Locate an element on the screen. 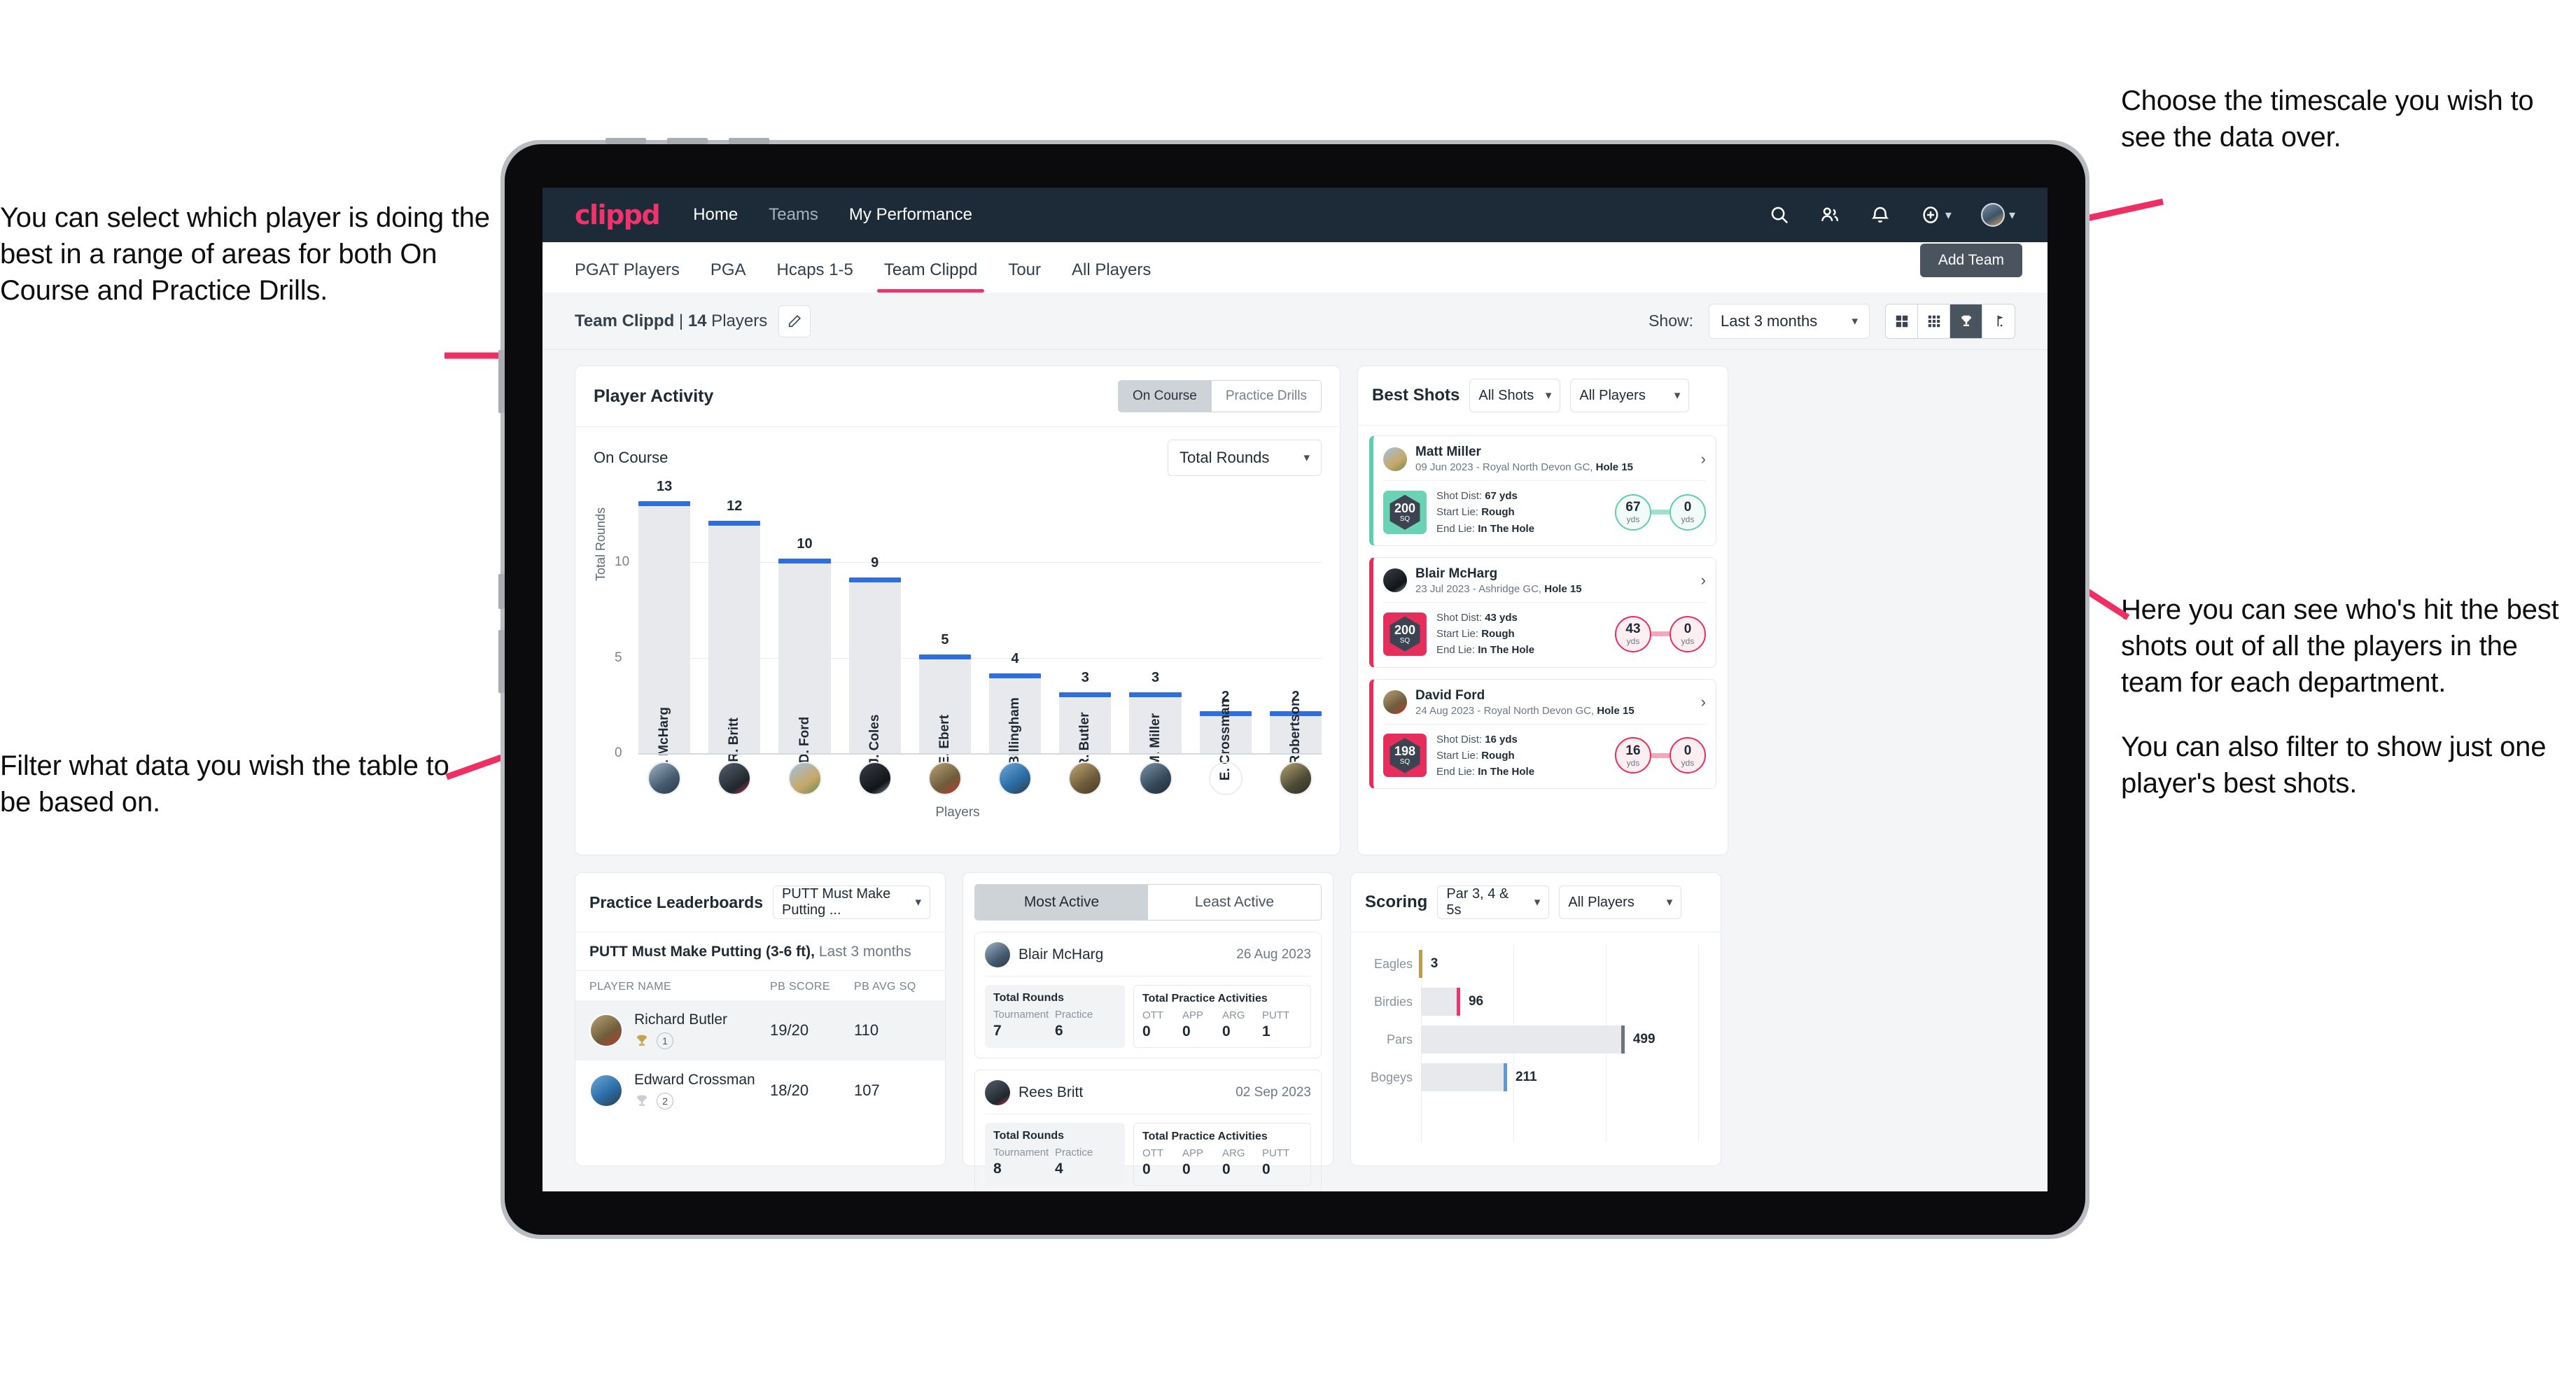 The image size is (2576, 1386). scoring-header: Scoring Par 3, 4 & 5s ▾ All Players ▾ is located at coordinates (1536, 902).